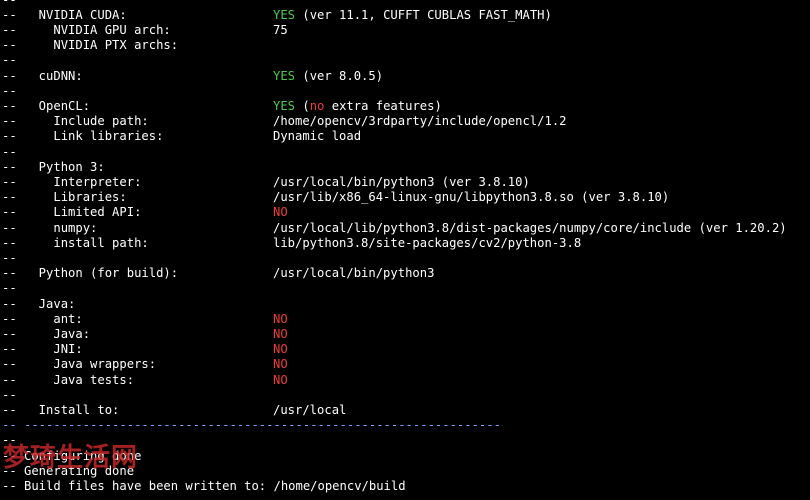 Image resolution: width=810 pixels, height=500 pixels. Describe the element at coordinates (339, 75) in the screenshot. I see `value-text: (ver 8.0.5)` at that location.